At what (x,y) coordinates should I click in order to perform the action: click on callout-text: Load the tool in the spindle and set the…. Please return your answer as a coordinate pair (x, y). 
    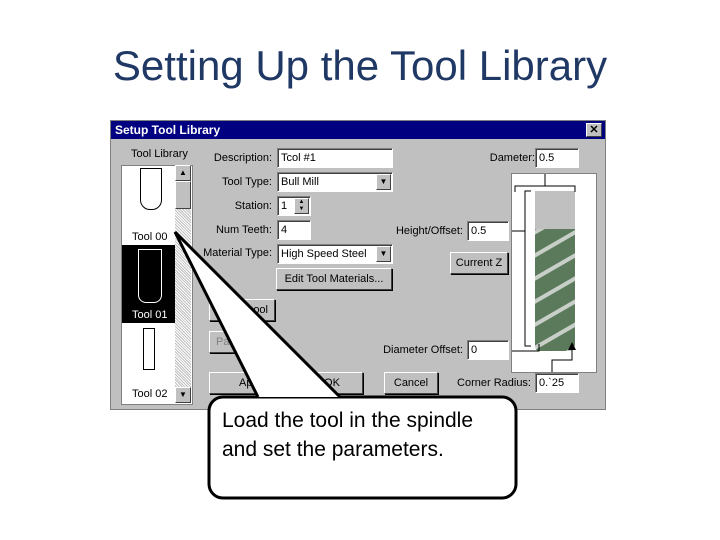
    Looking at the image, I should click on (348, 435).